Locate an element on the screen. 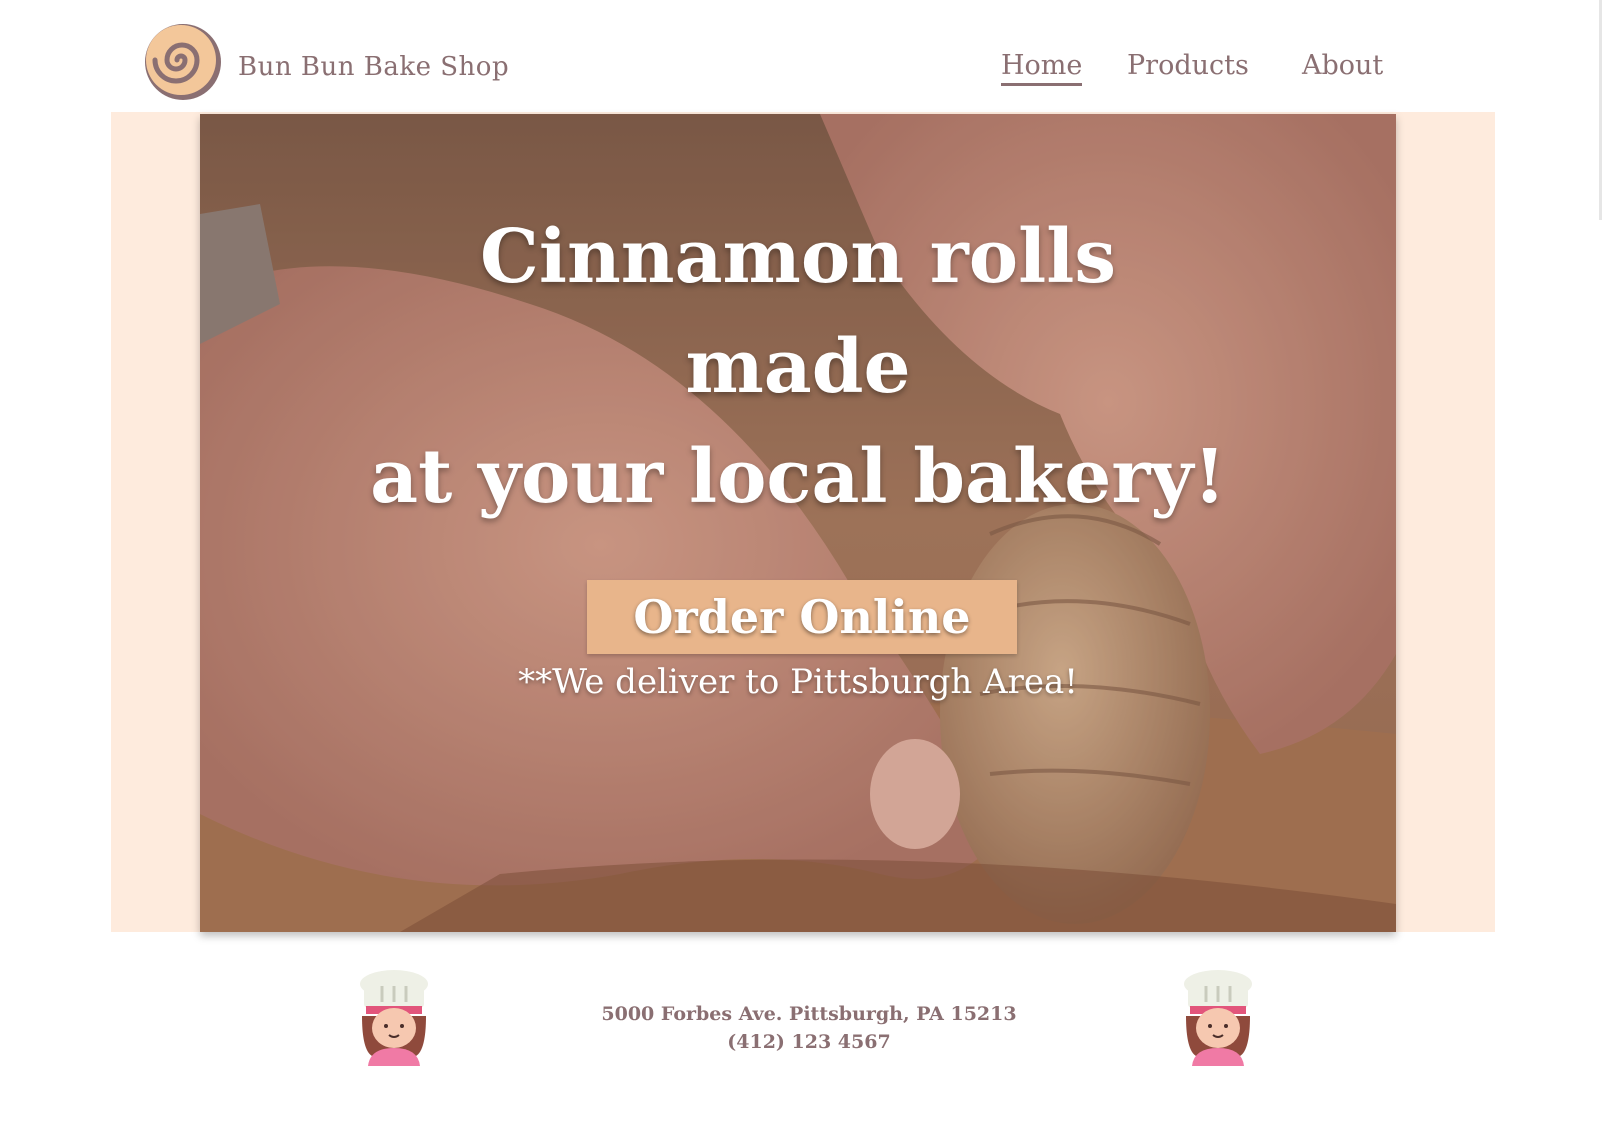 Image resolution: width=1602 pixels, height=1136 pixels. phone-text: (412) 123 4567 is located at coordinates (809, 1042).